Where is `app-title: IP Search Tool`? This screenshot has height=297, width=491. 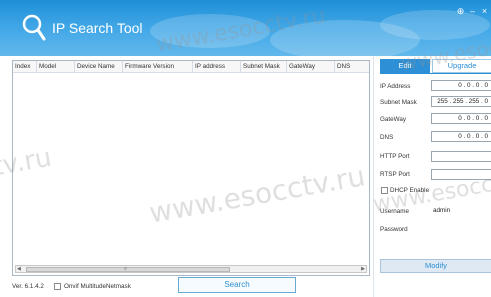 app-title: IP Search Tool is located at coordinates (97, 28).